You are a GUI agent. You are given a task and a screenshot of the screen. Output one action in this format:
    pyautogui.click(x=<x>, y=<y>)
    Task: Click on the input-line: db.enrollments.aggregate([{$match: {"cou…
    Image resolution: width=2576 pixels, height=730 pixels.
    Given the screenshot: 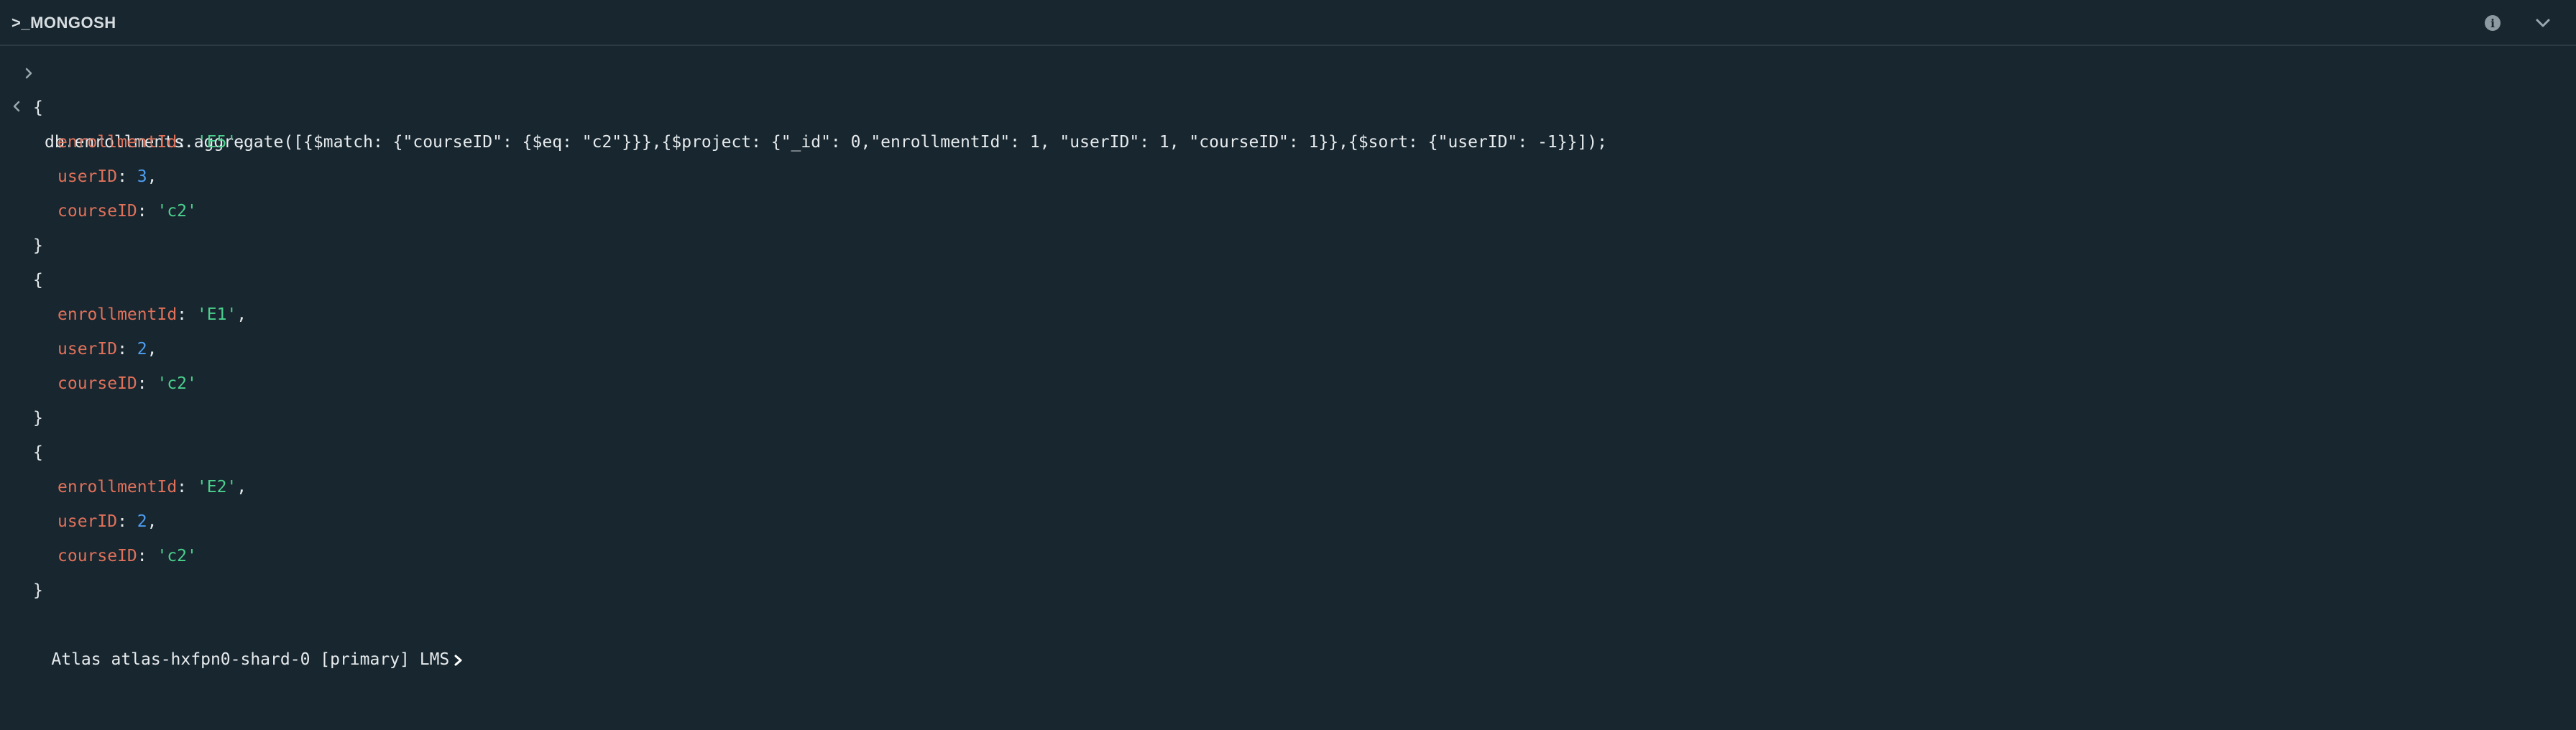 What is the action you would take?
    pyautogui.click(x=809, y=104)
    